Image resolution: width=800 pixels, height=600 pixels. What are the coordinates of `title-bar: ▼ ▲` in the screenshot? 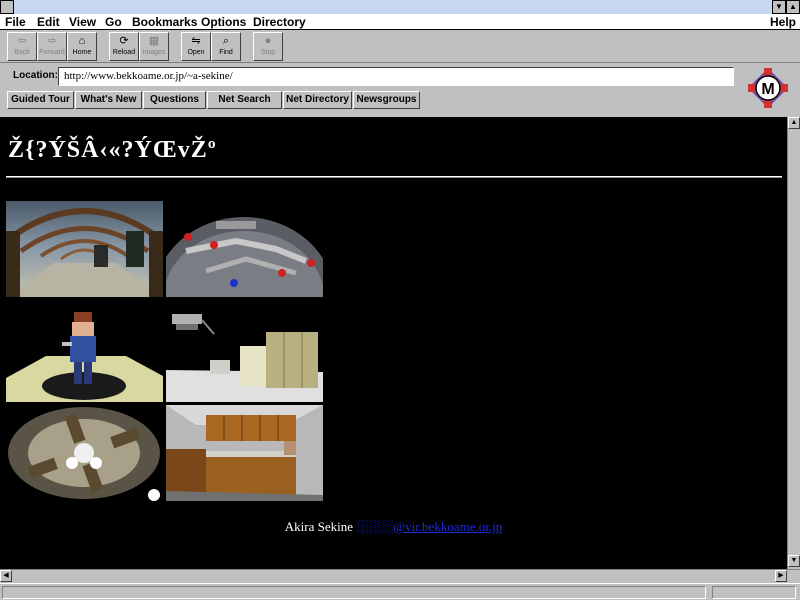 It's located at (400, 7).